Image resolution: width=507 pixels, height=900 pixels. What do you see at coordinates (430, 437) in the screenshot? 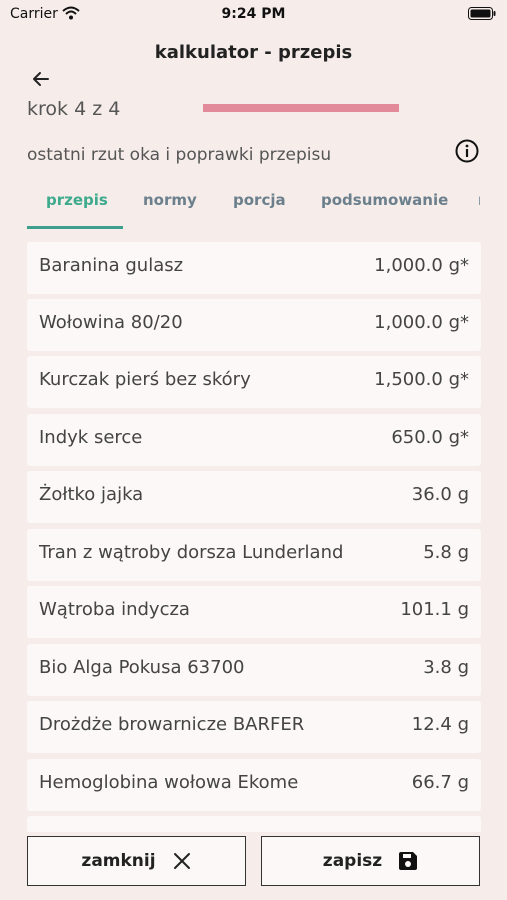
I see `ingredient-amount: 650.0 g*` at bounding box center [430, 437].